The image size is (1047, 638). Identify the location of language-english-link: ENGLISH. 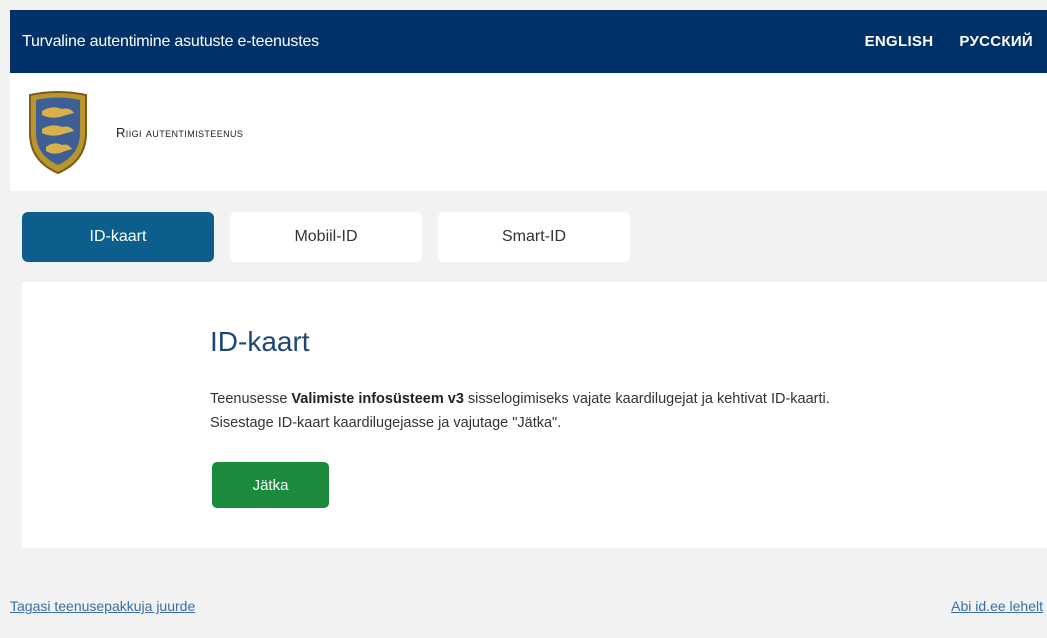
(899, 41).